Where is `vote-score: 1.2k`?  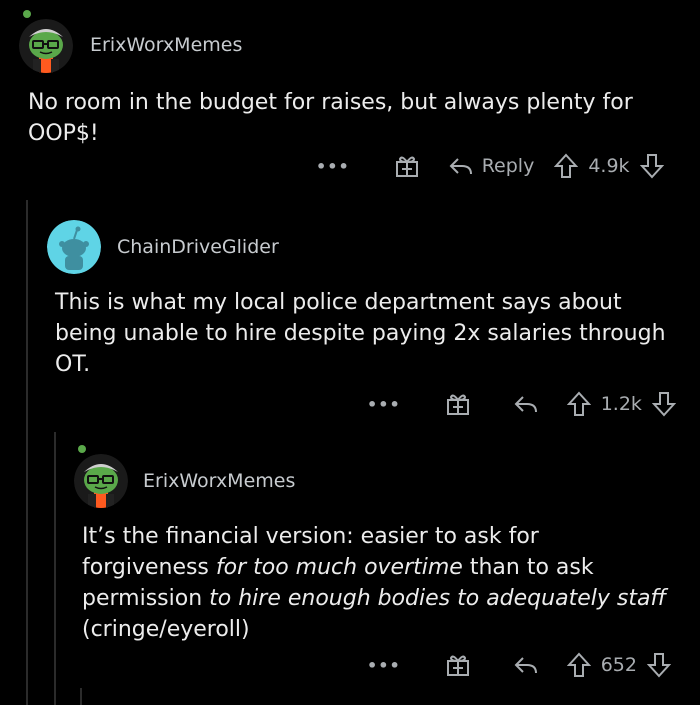 vote-score: 1.2k is located at coordinates (621, 404).